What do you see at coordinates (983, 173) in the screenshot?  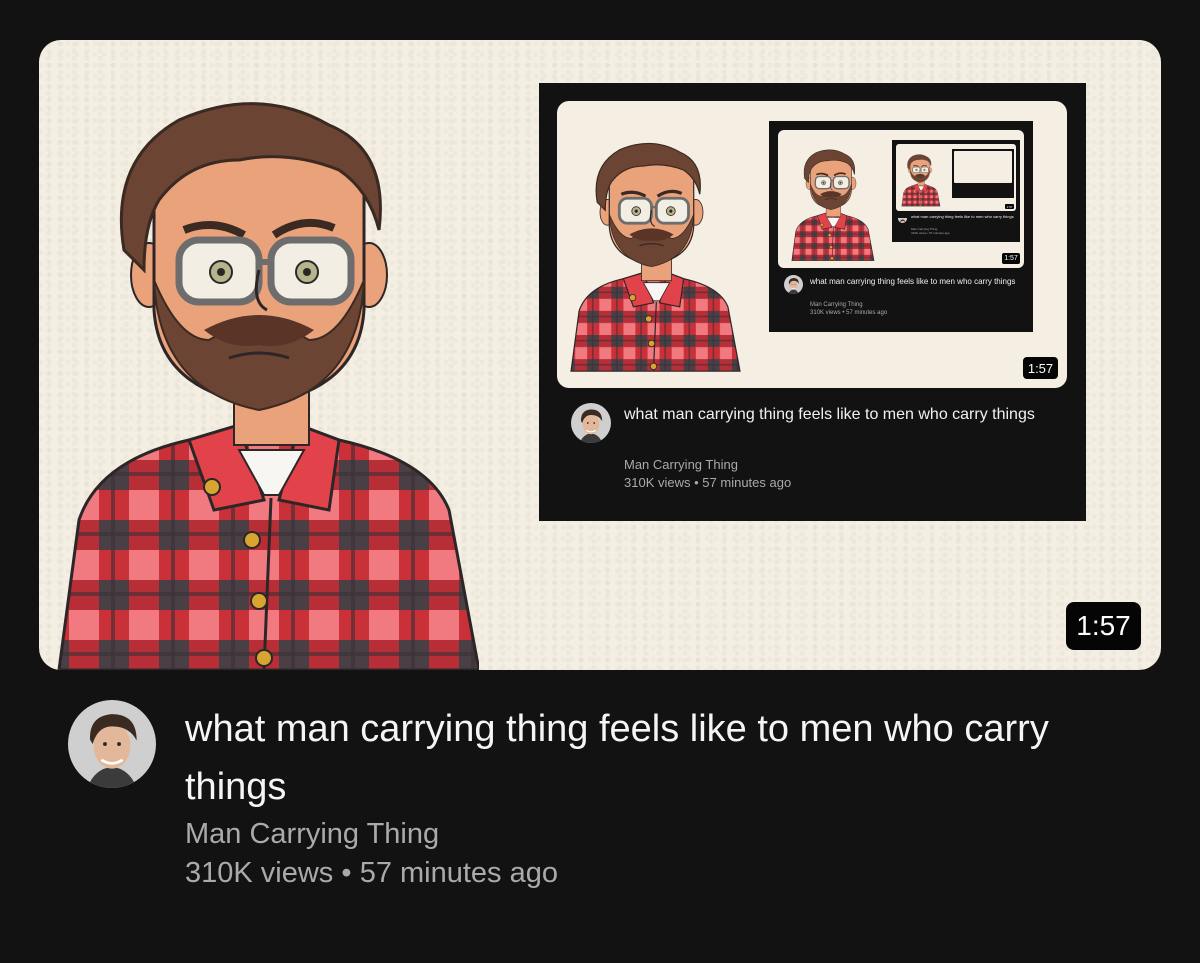 I see `nested-video-card` at bounding box center [983, 173].